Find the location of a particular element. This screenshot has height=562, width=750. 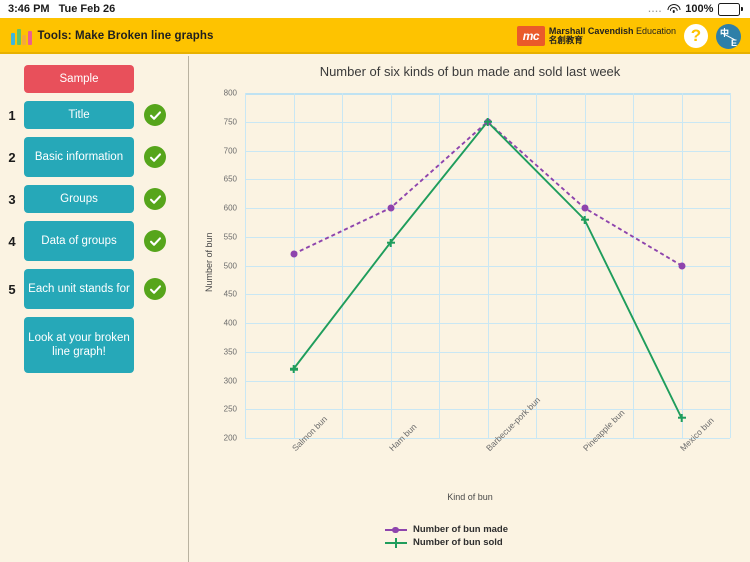

battery-full-icon is located at coordinates (730, 9).